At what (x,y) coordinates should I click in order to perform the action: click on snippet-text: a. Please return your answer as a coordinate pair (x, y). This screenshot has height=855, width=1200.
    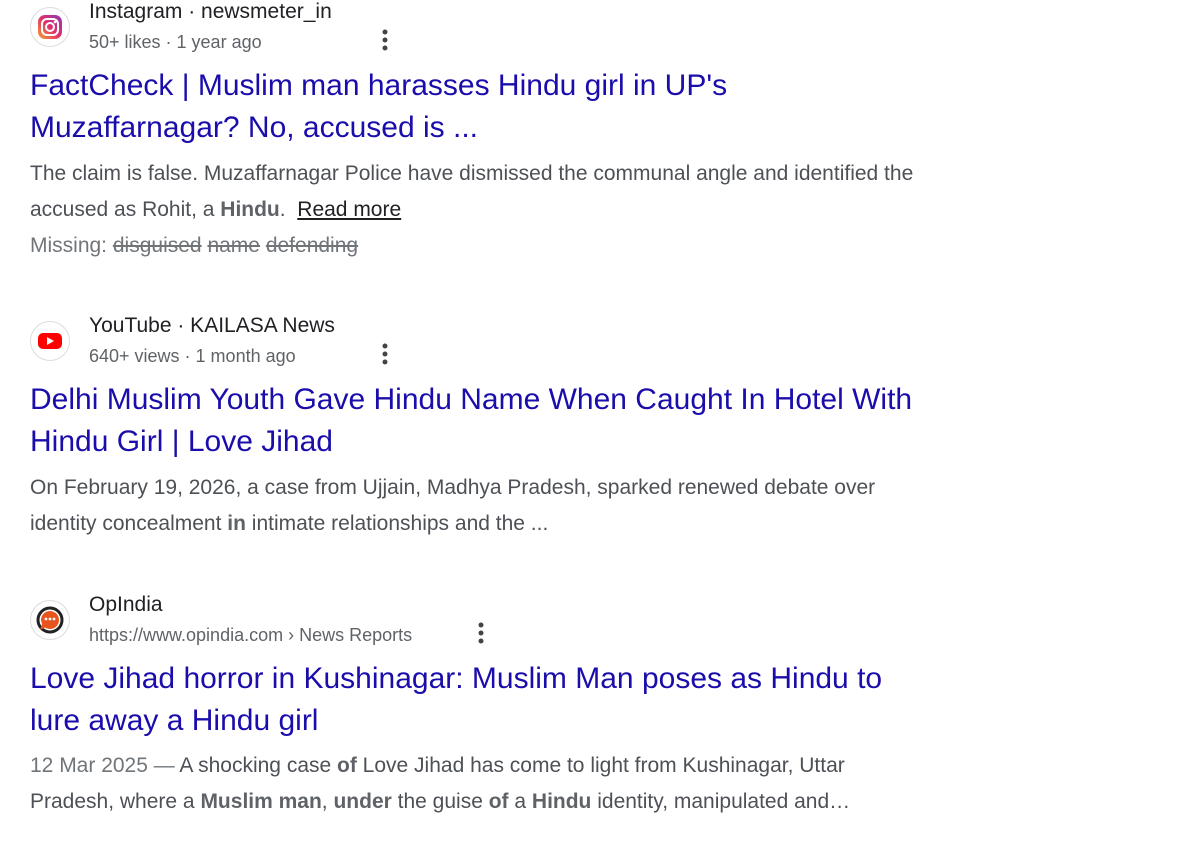
    Looking at the image, I should click on (520, 801).